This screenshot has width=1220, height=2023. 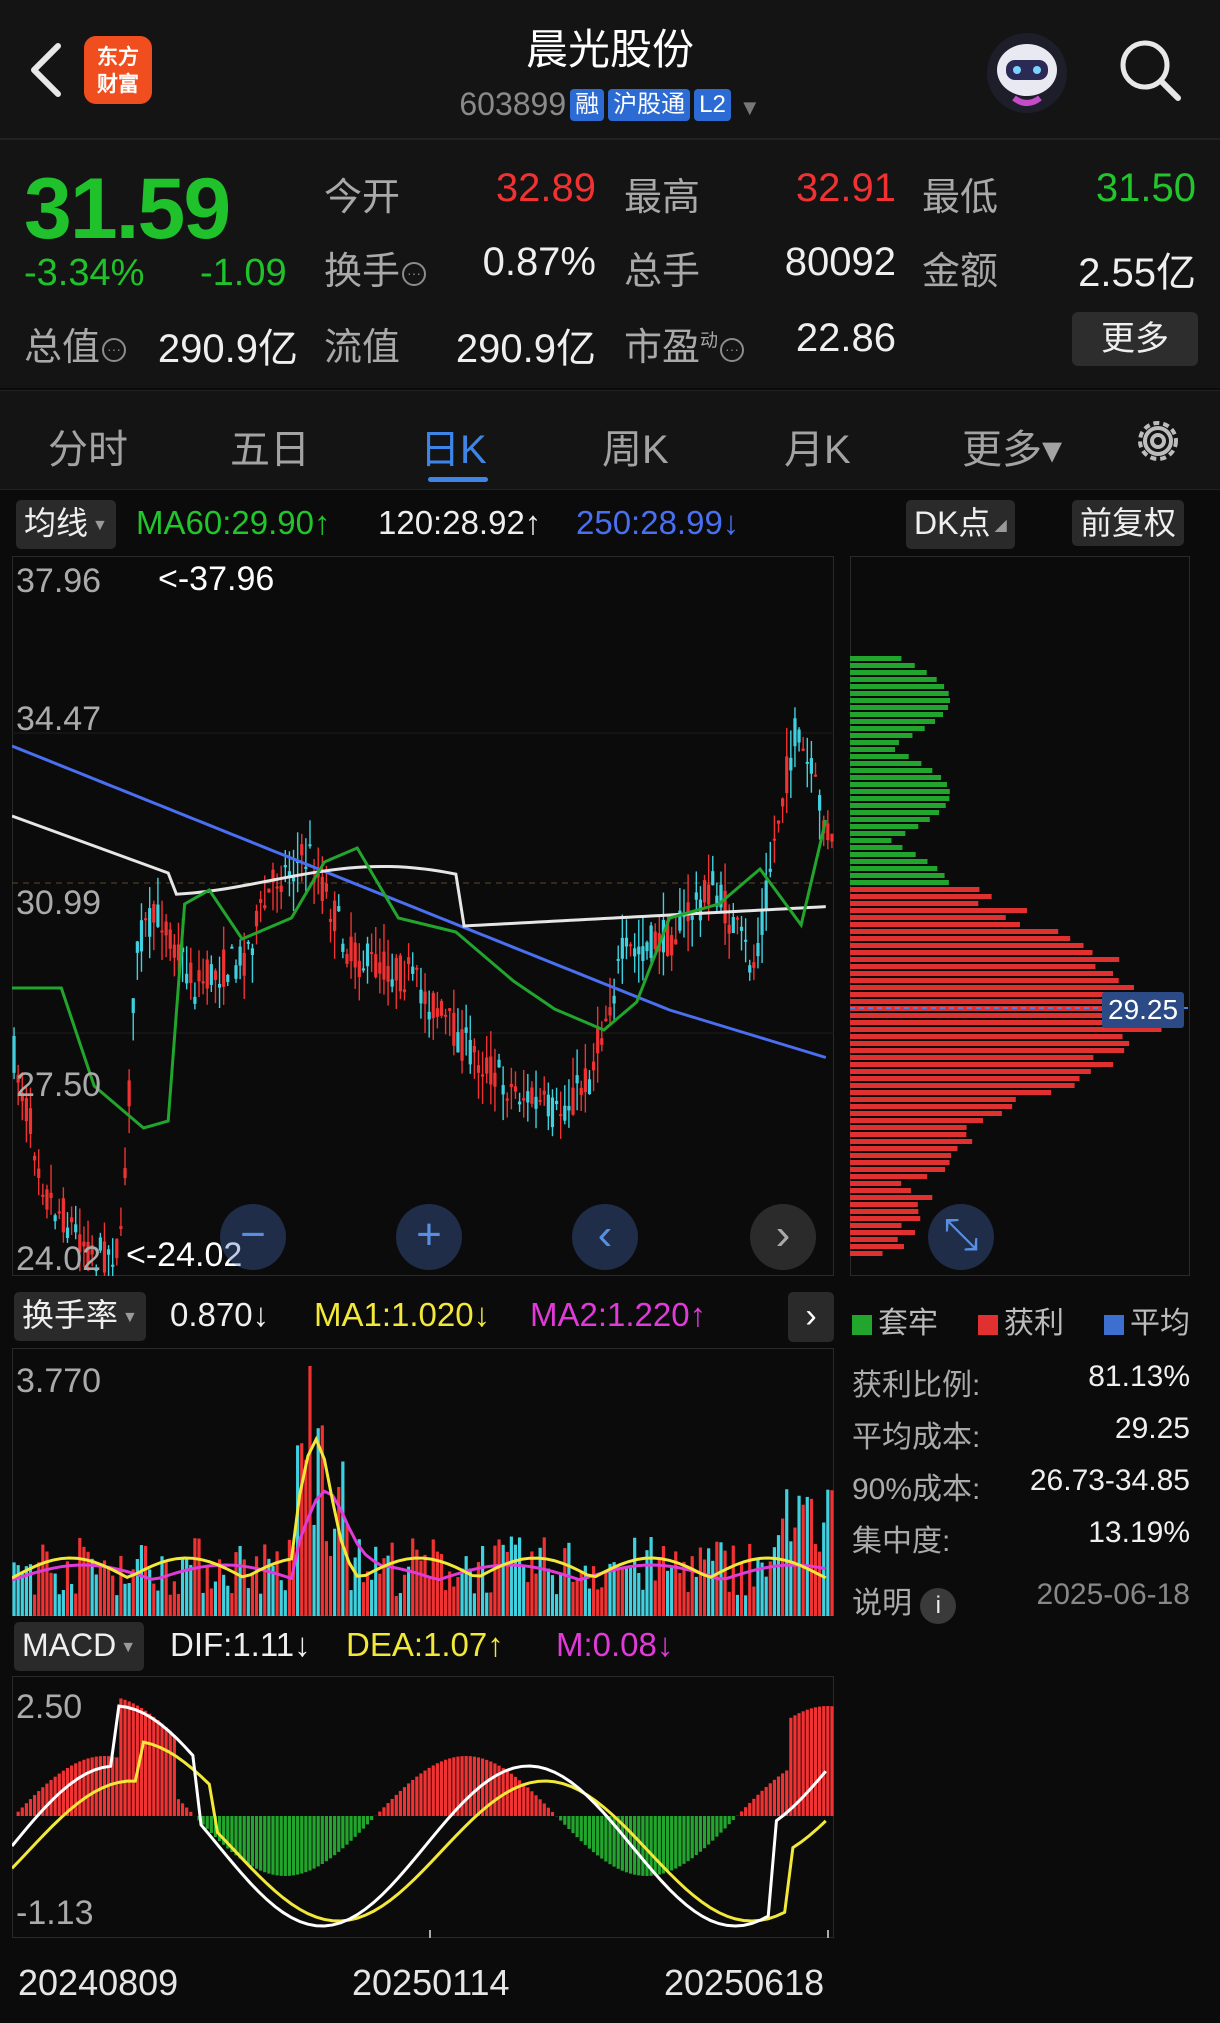 I want to click on tab-more: 更多▾, so click(x=1012, y=446).